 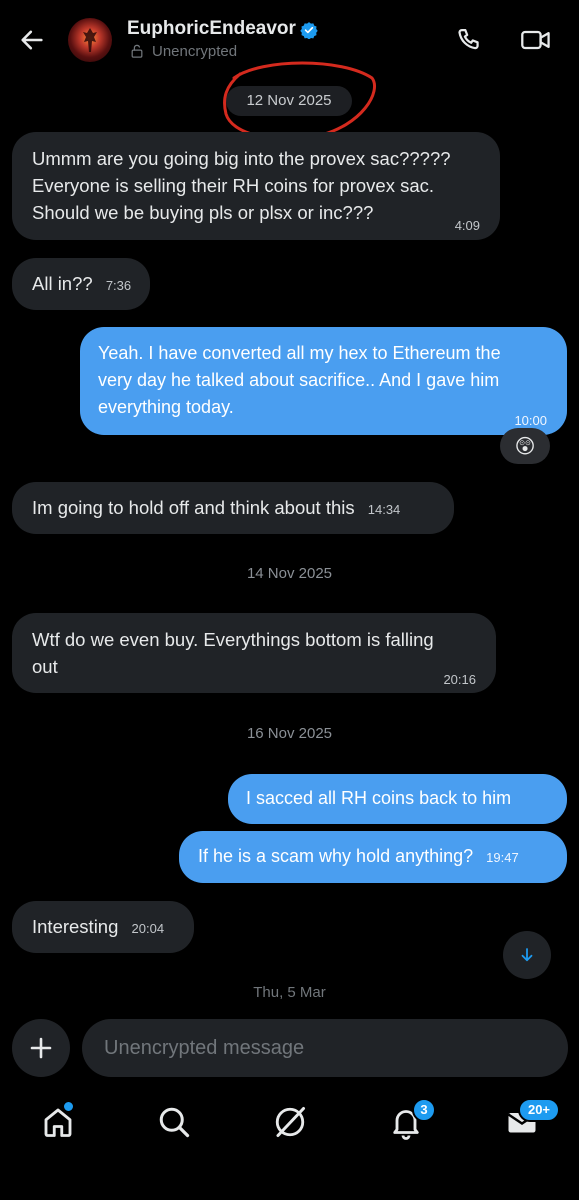 What do you see at coordinates (62, 283) in the screenshot?
I see `message-text: All in??` at bounding box center [62, 283].